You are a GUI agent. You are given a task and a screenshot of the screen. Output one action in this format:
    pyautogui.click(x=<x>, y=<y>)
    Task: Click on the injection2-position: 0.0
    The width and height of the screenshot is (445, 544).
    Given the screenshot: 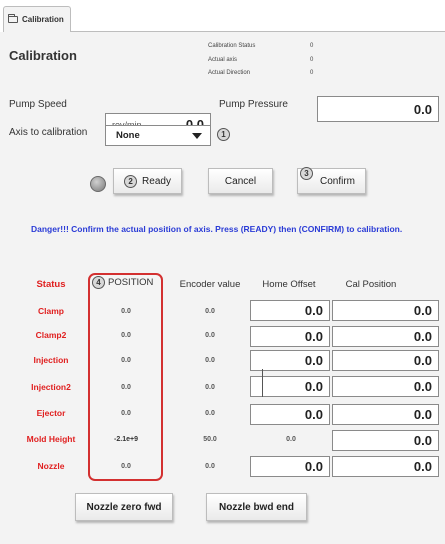 What is the action you would take?
    pyautogui.click(x=126, y=387)
    